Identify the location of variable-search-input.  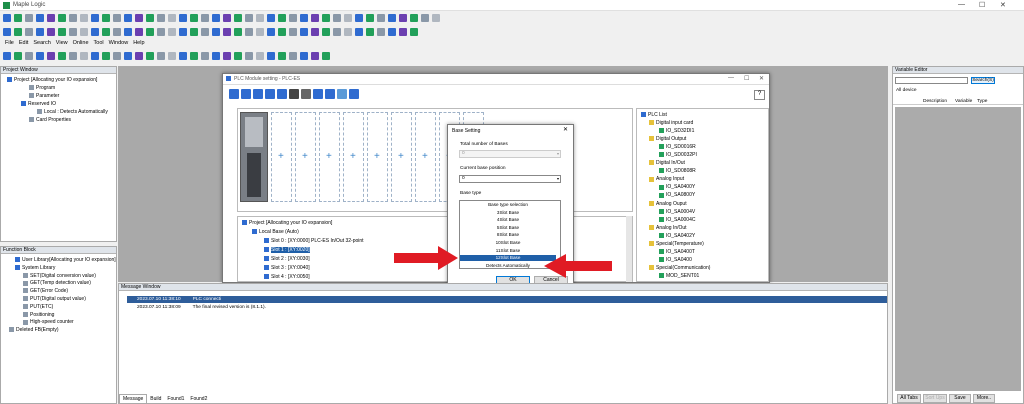
(931, 80).